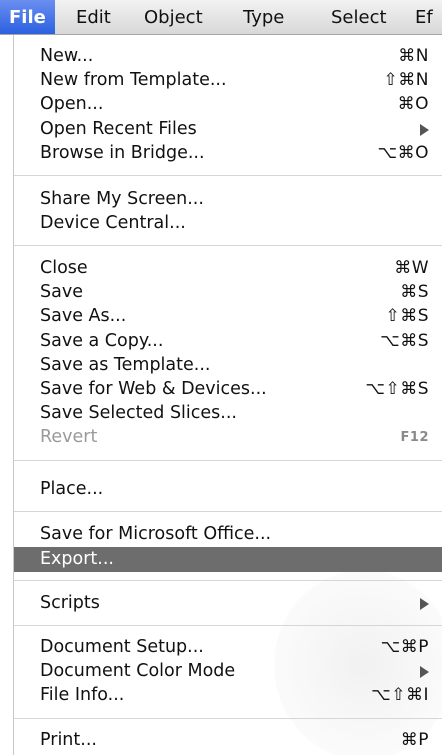  Describe the element at coordinates (93, 17) in the screenshot. I see `menu-edit: Edit` at that location.